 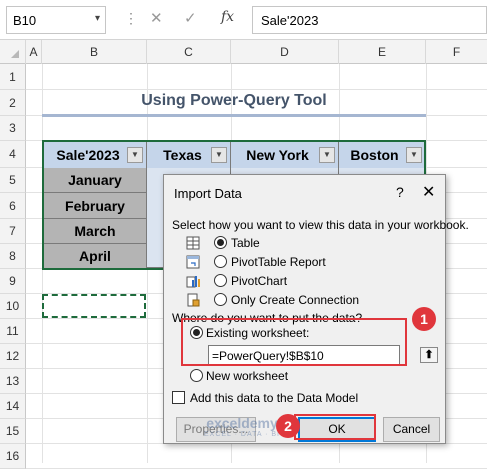 I want to click on row-header-4: 4, so click(x=13, y=154).